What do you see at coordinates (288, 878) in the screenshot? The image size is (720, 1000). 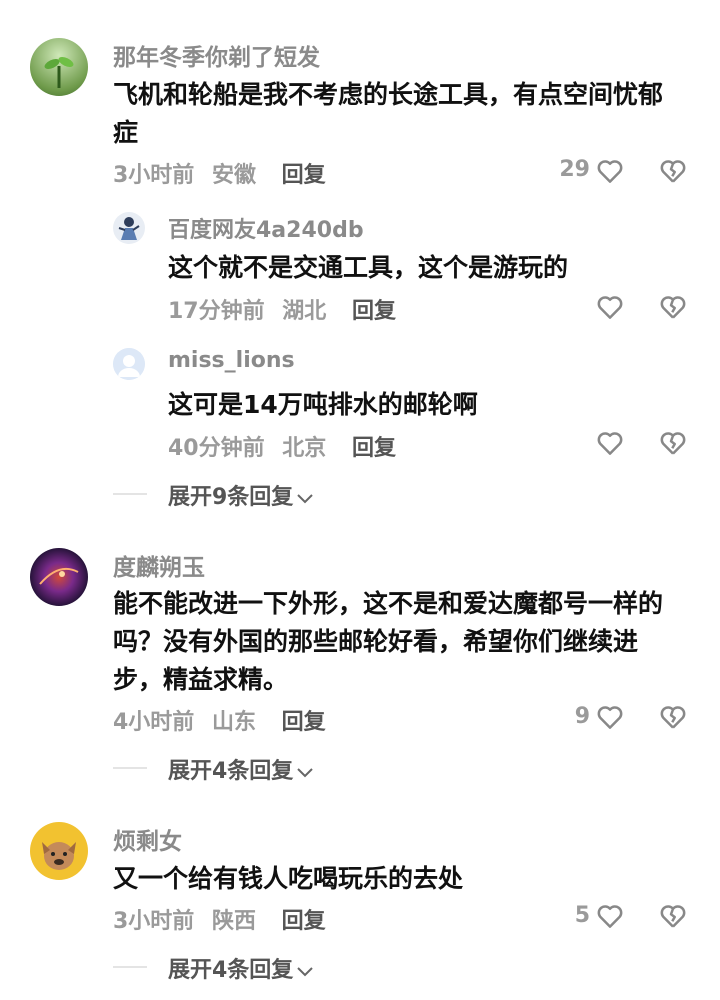 I see `comment-text: 又一个给有钱人吃喝玩乐的去处` at bounding box center [288, 878].